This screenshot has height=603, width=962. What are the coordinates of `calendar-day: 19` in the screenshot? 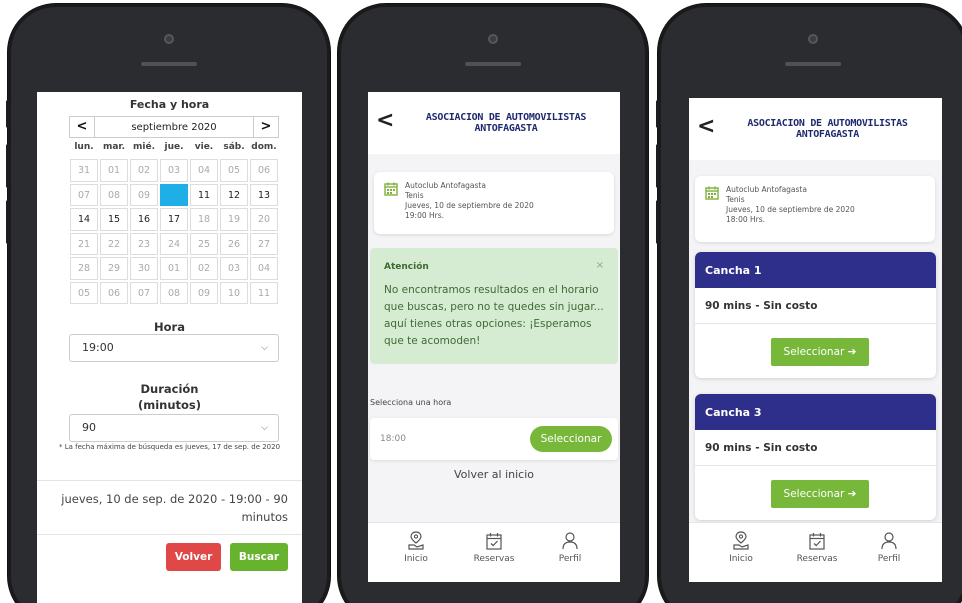 It's located at (234, 219).